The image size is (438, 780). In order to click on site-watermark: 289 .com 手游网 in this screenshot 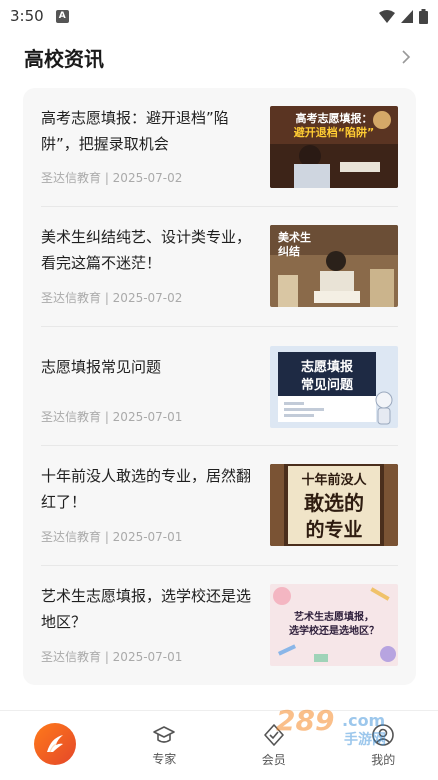, I will do `click(331, 726)`.